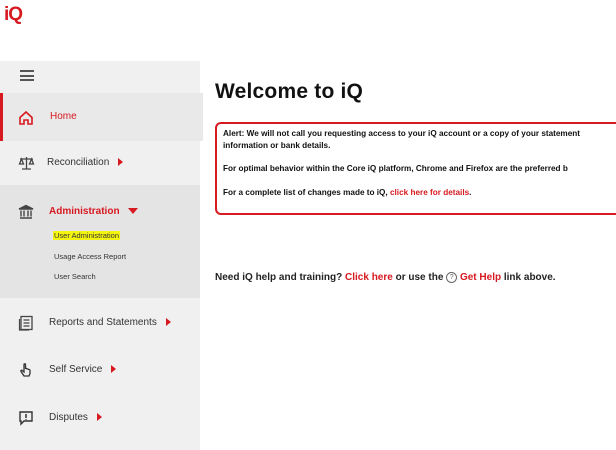 This screenshot has width=616, height=450. Describe the element at coordinates (68, 417) in the screenshot. I see `sidebar-item-label: Disputes` at that location.